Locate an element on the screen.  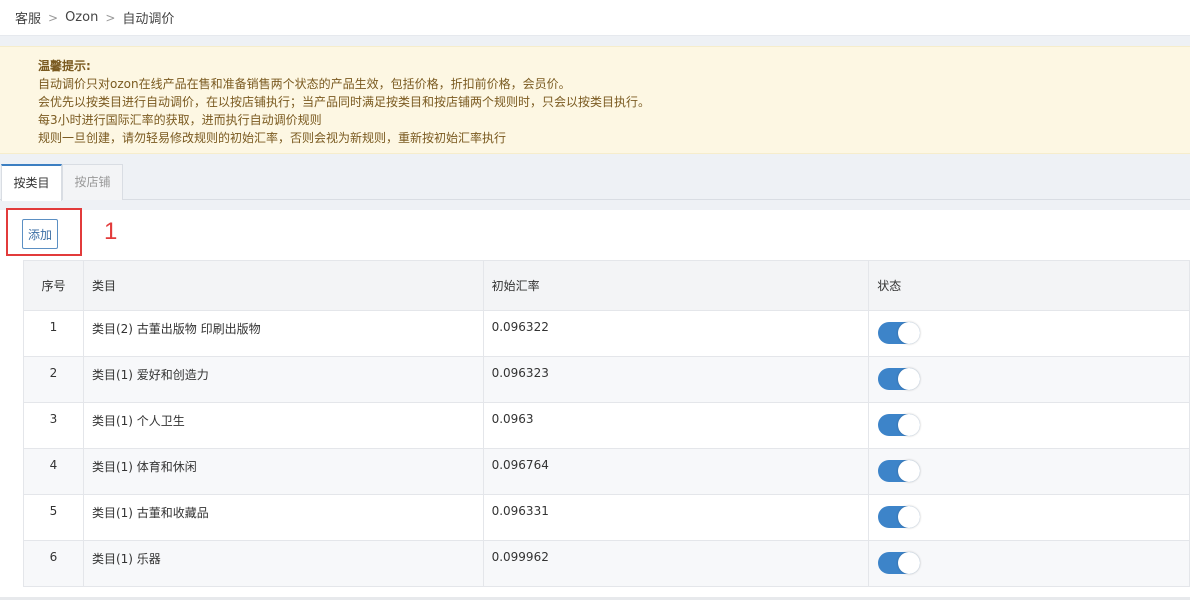
cell-index: 5 is located at coordinates (53, 517).